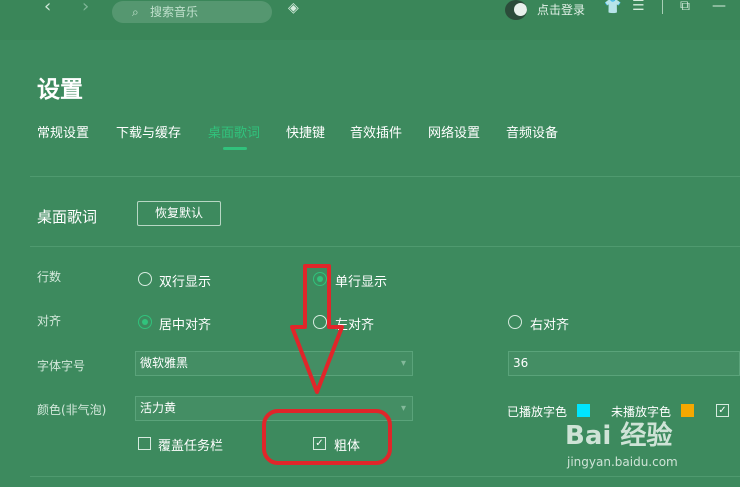 This screenshot has width=740, height=487. What do you see at coordinates (317, 329) in the screenshot?
I see `annotation-arrow` at bounding box center [317, 329].